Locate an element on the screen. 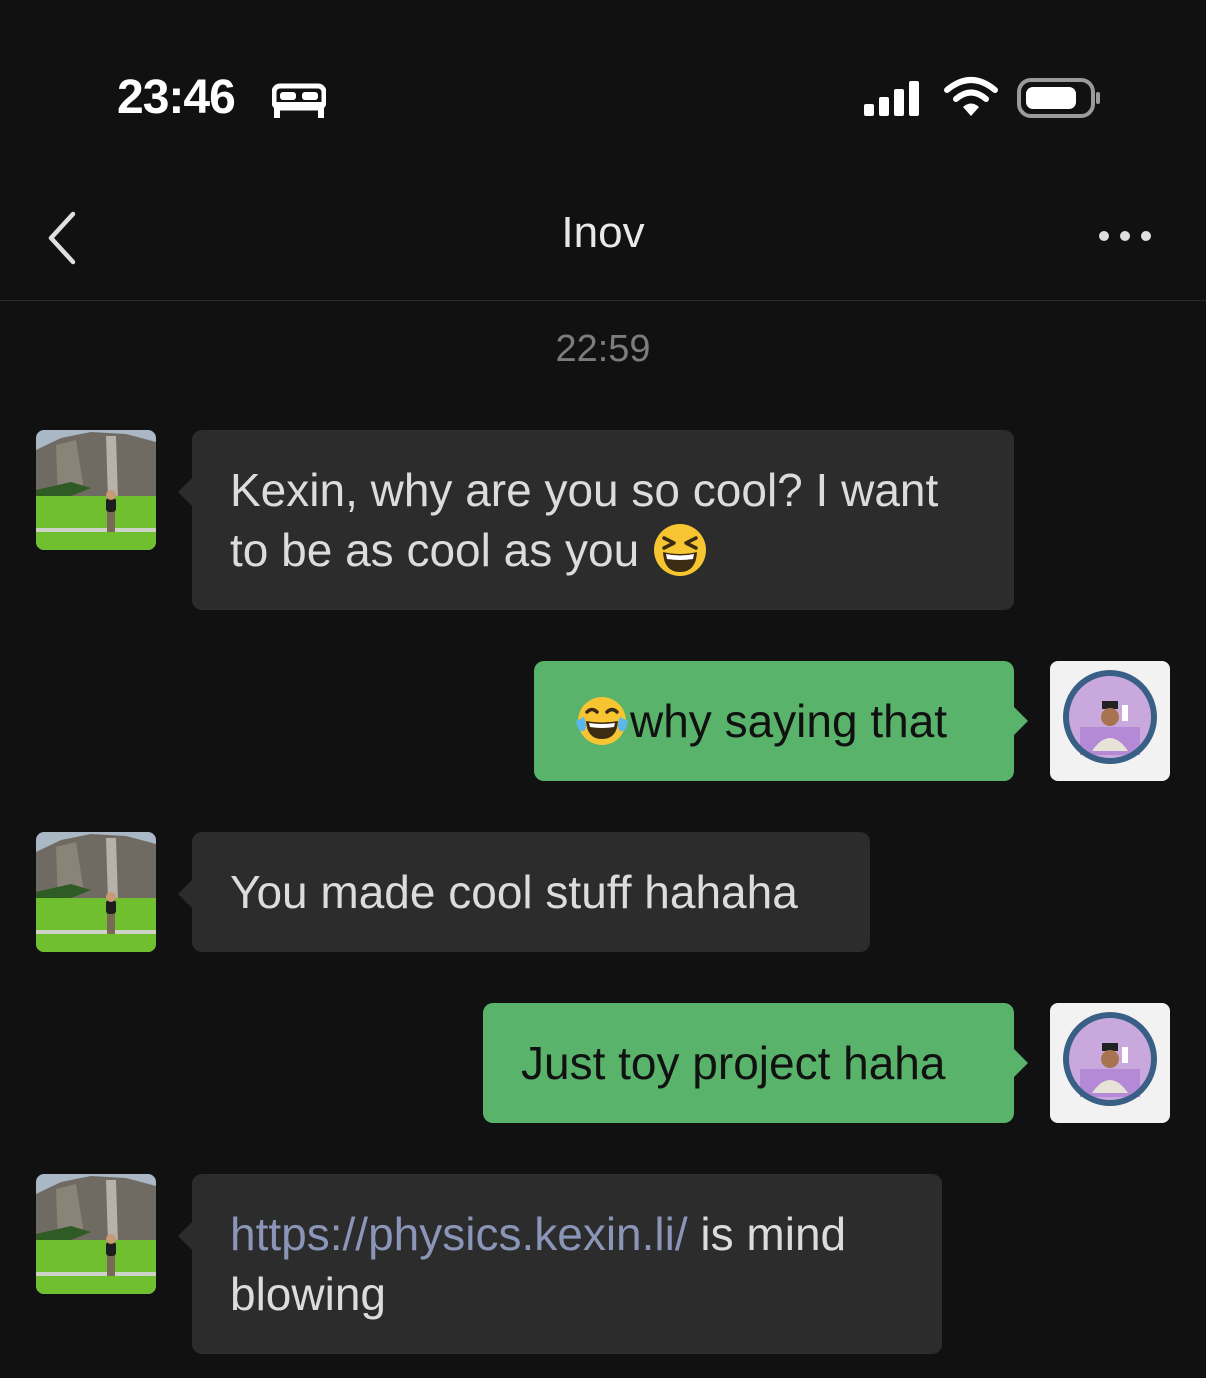 The height and width of the screenshot is (1378, 1206). message-link: https://physics.kexin.li/ is located at coordinates (459, 1234).